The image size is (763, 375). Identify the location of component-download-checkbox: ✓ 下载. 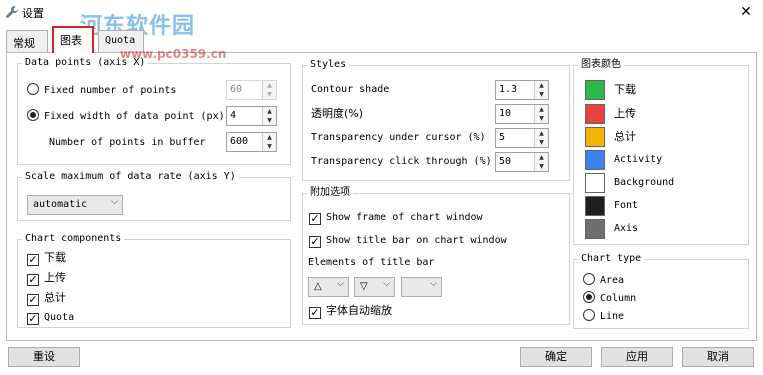
(46, 258).